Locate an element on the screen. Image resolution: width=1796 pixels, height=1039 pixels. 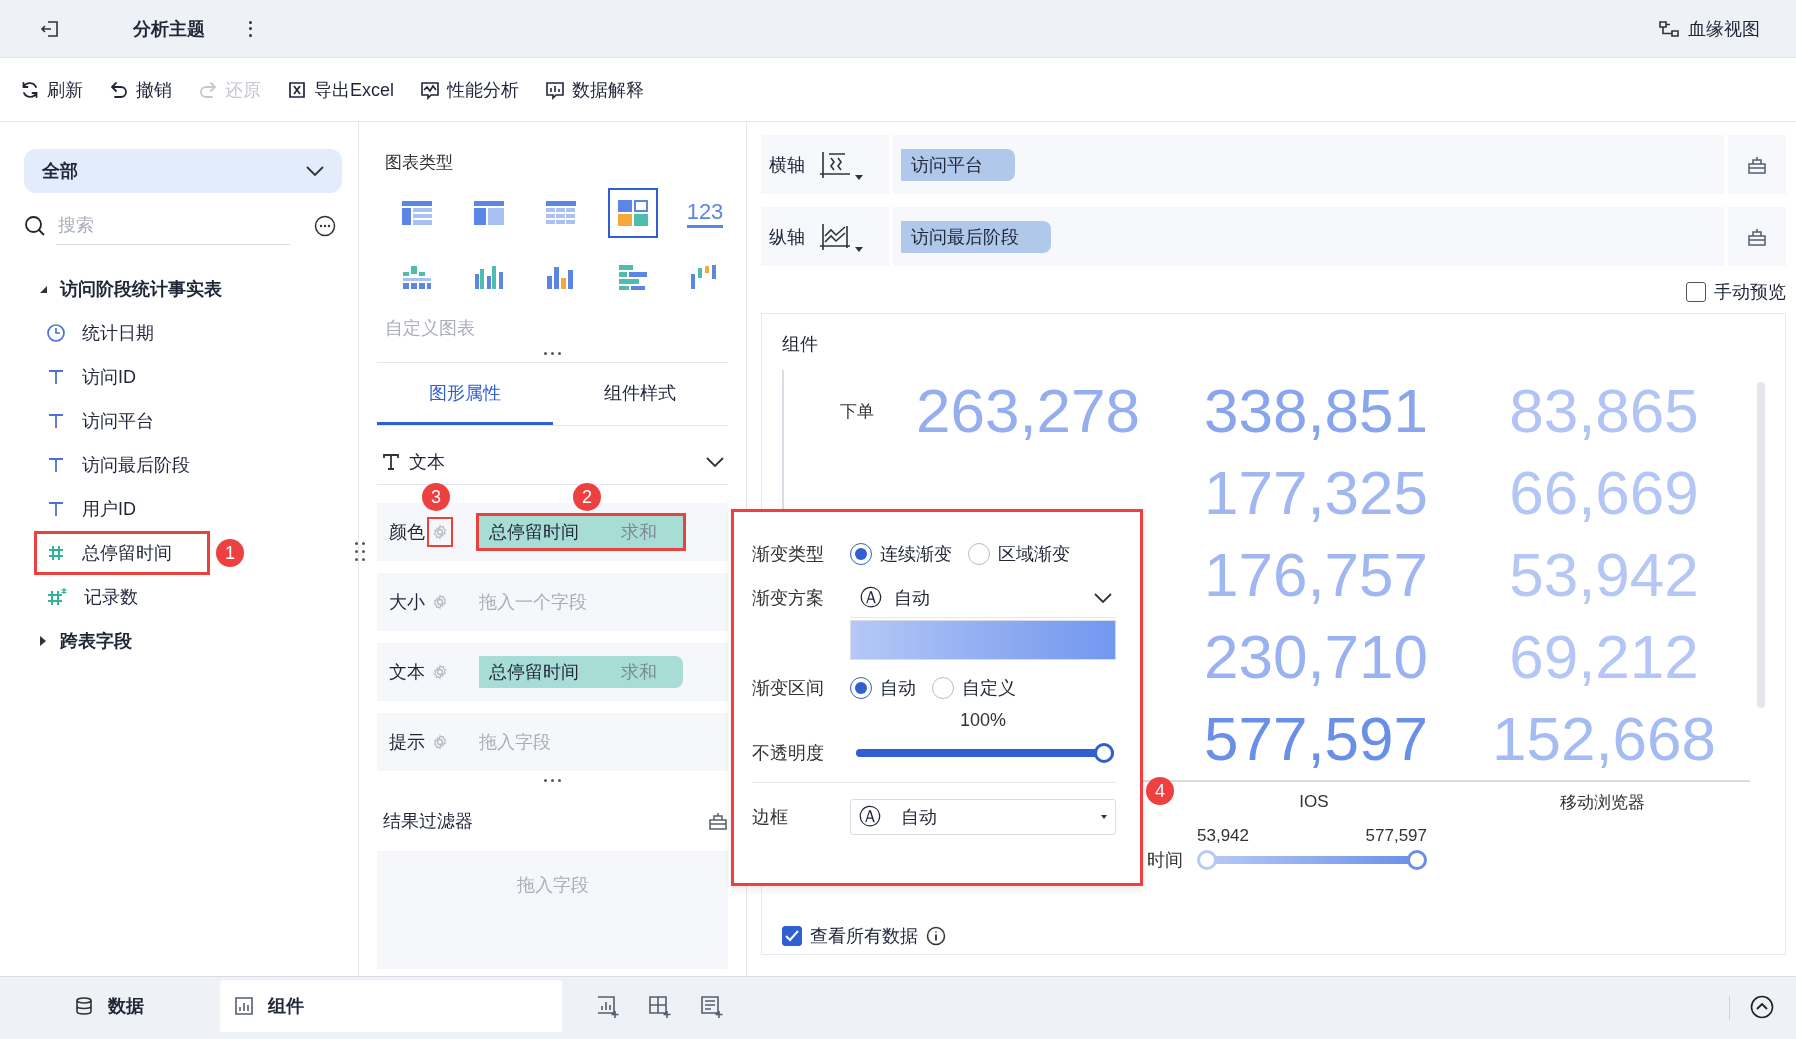
field-item: 记录数 is located at coordinates (110, 597).